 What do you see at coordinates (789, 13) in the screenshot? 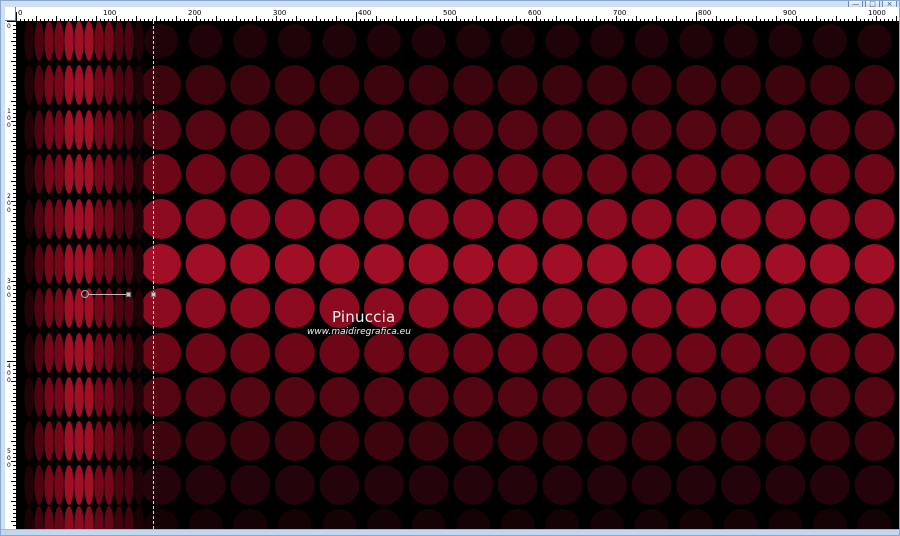
I see `top-ruler-label: 900` at bounding box center [789, 13].